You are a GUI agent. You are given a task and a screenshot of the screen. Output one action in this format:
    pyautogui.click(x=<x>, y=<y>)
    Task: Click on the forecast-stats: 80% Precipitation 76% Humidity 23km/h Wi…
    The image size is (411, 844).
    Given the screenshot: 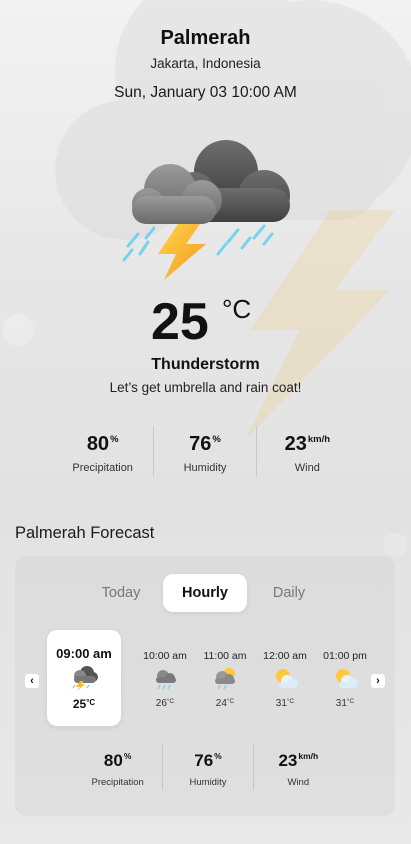 What is the action you would take?
    pyautogui.click(x=208, y=767)
    